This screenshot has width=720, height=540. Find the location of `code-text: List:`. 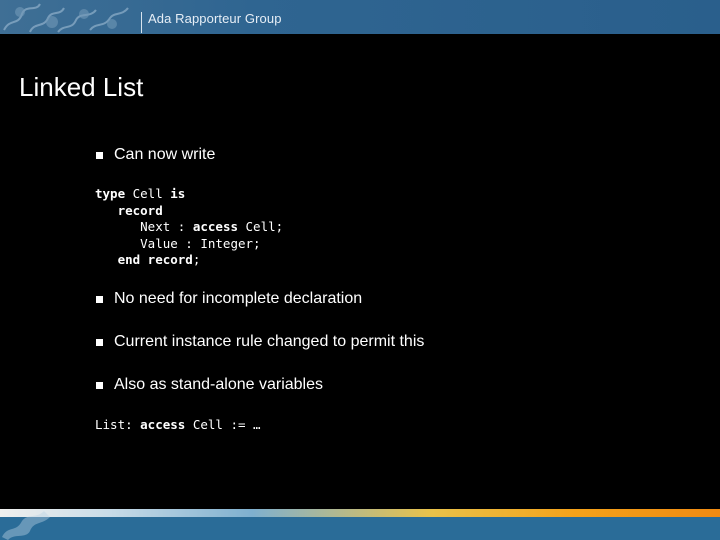

code-text: List: is located at coordinates (118, 424).